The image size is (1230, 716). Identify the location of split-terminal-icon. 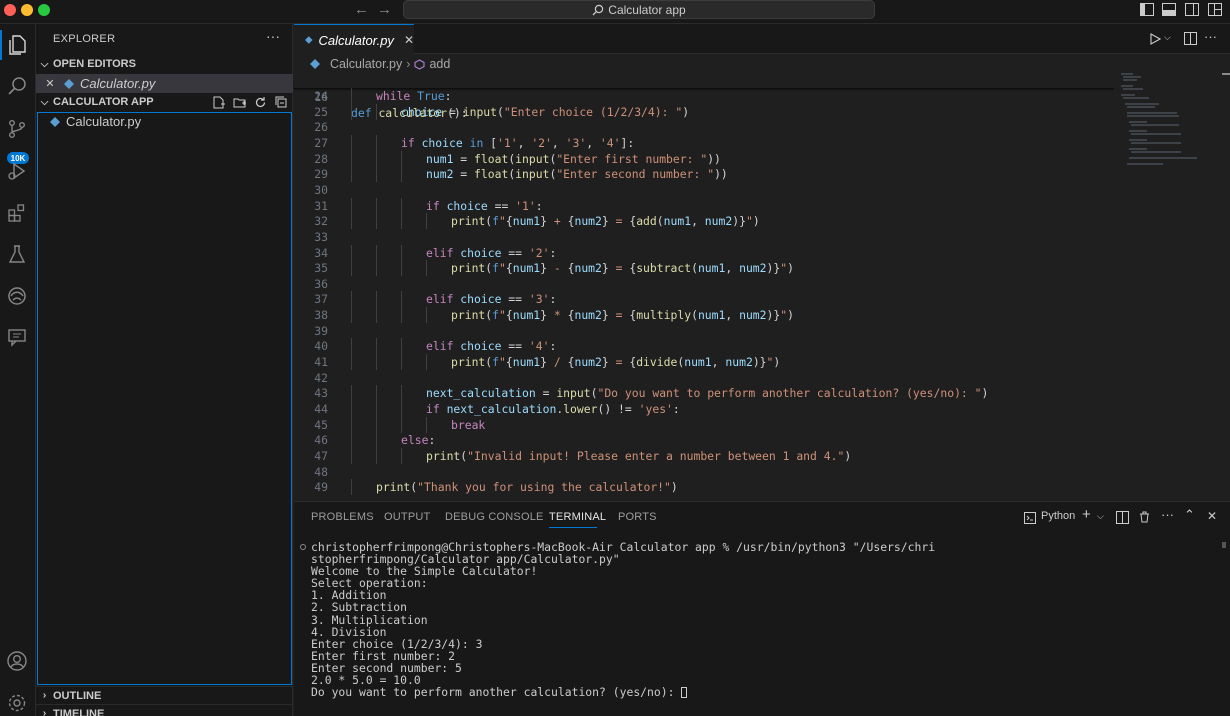
(1122, 517).